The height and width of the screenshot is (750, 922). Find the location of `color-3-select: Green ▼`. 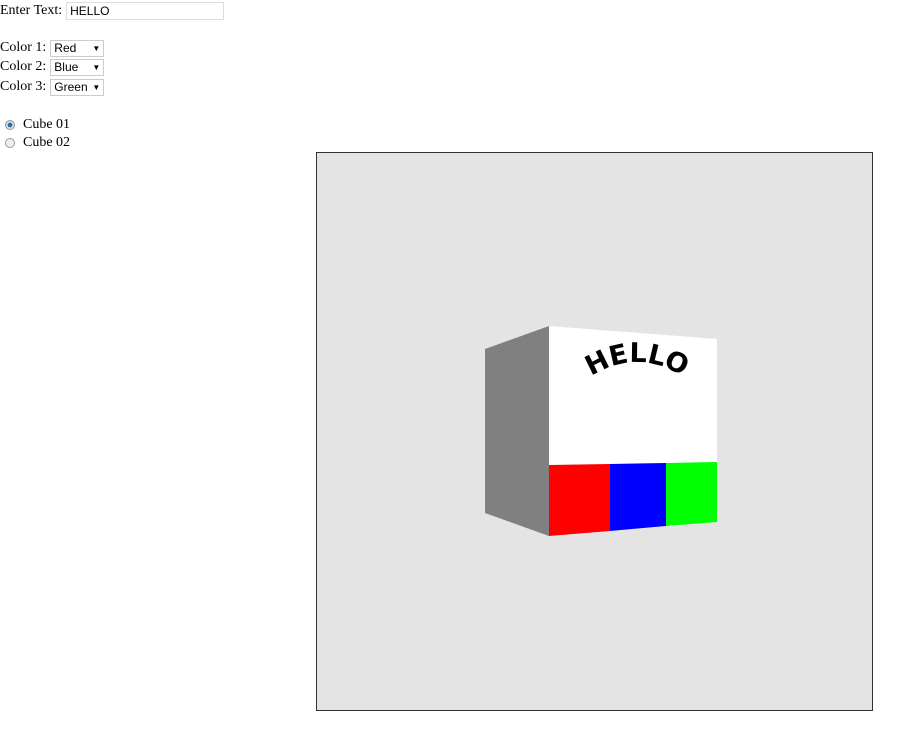

color-3-select: Green ▼ is located at coordinates (77, 87).